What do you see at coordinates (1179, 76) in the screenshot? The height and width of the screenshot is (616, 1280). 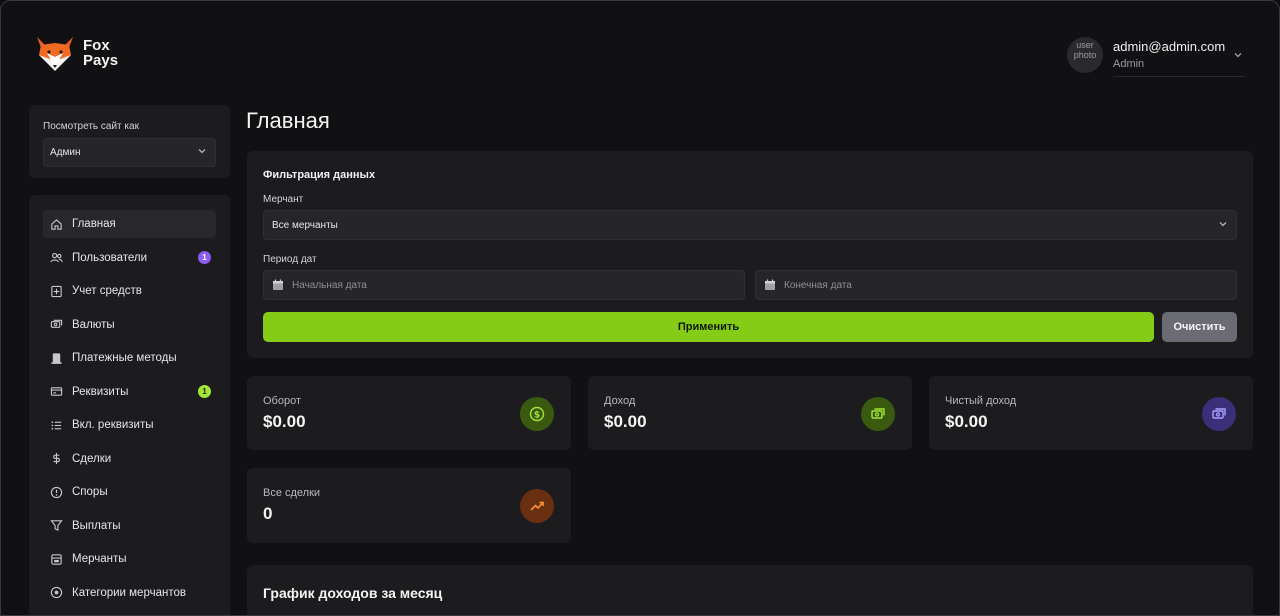 I see `user-divider` at bounding box center [1179, 76].